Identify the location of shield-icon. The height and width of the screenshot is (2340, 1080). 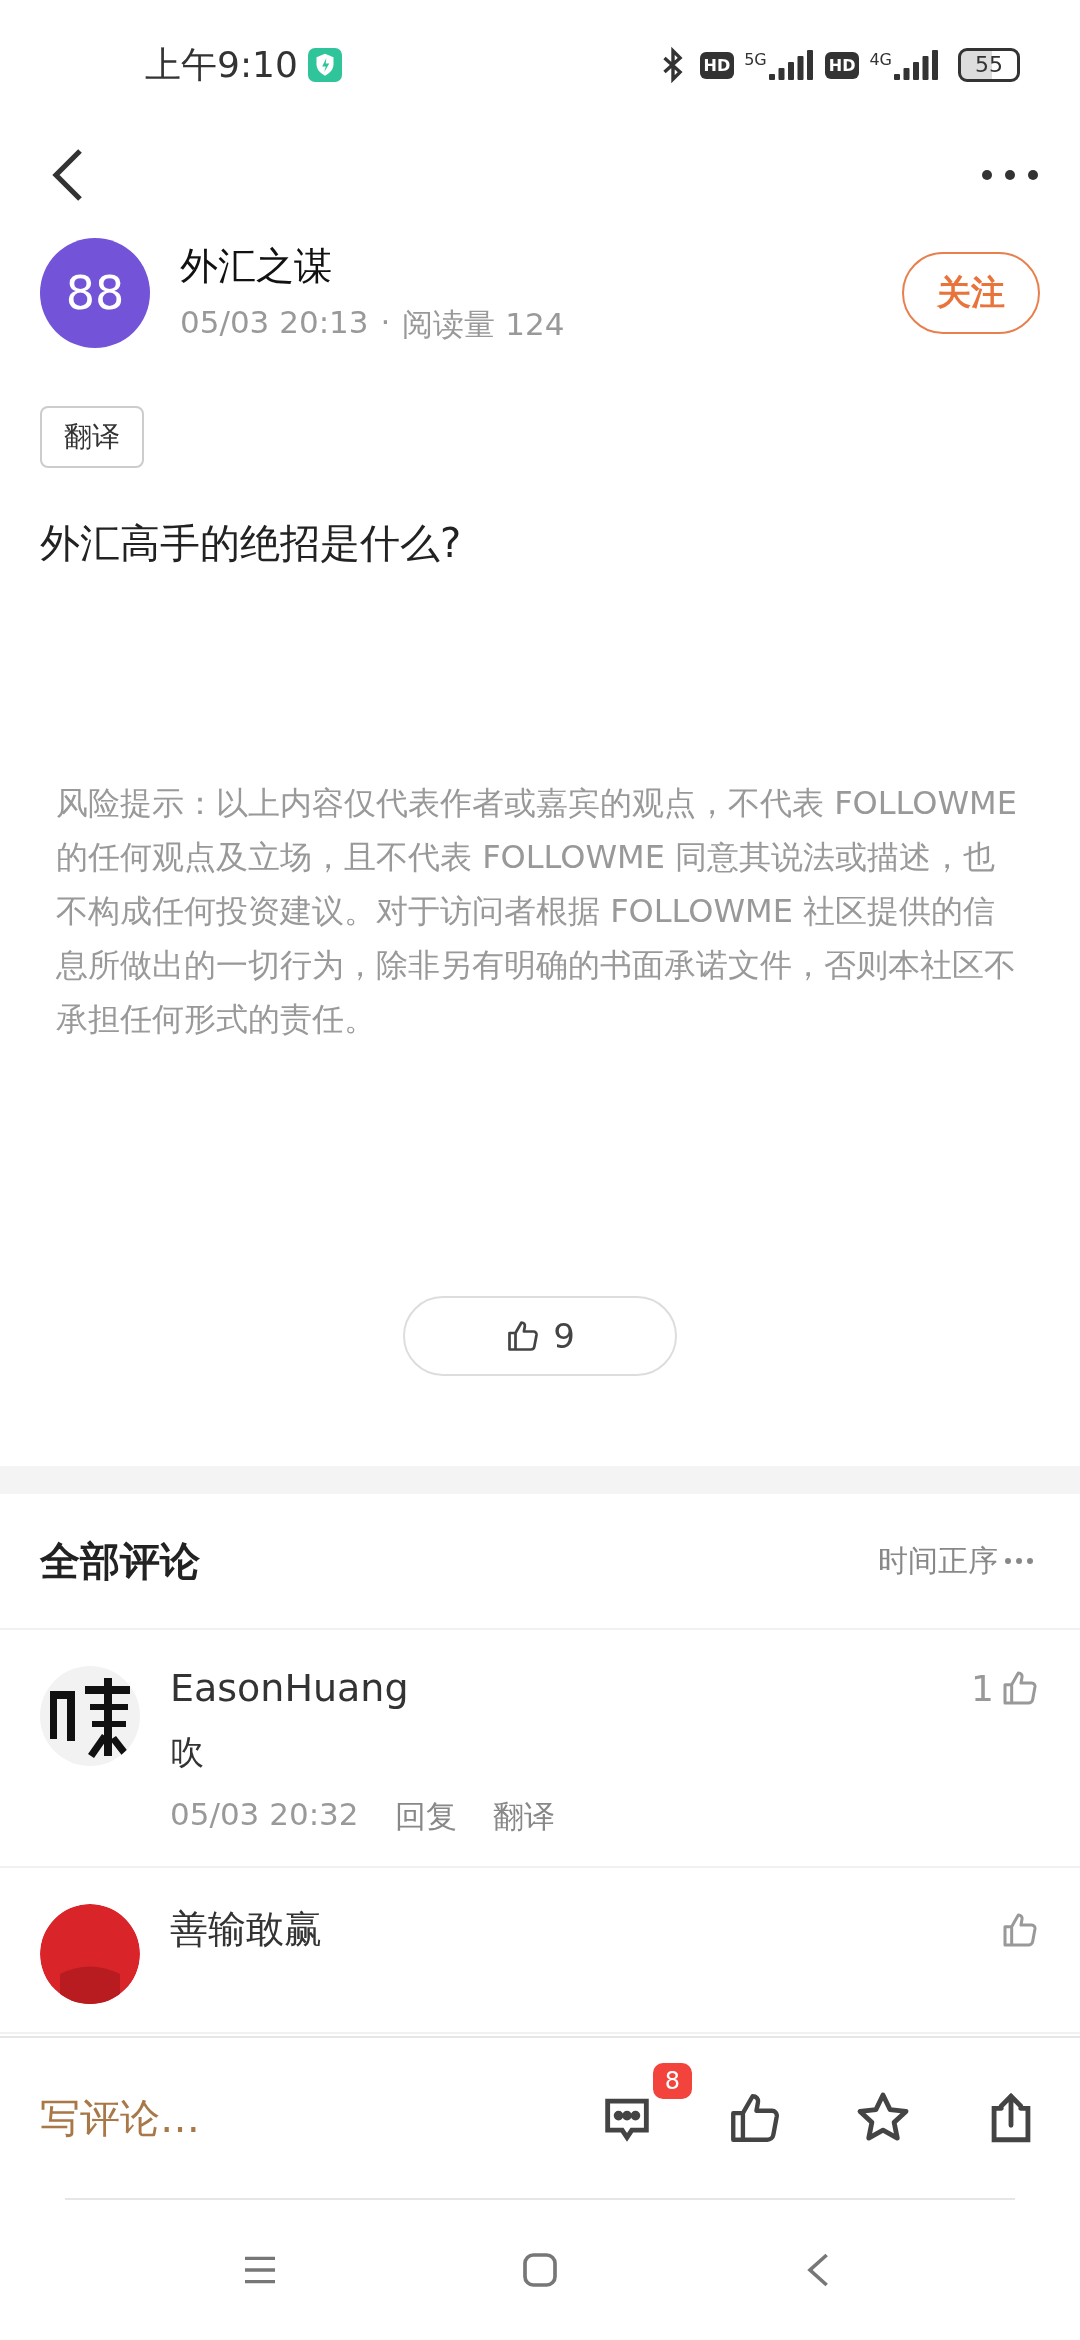
(324, 65).